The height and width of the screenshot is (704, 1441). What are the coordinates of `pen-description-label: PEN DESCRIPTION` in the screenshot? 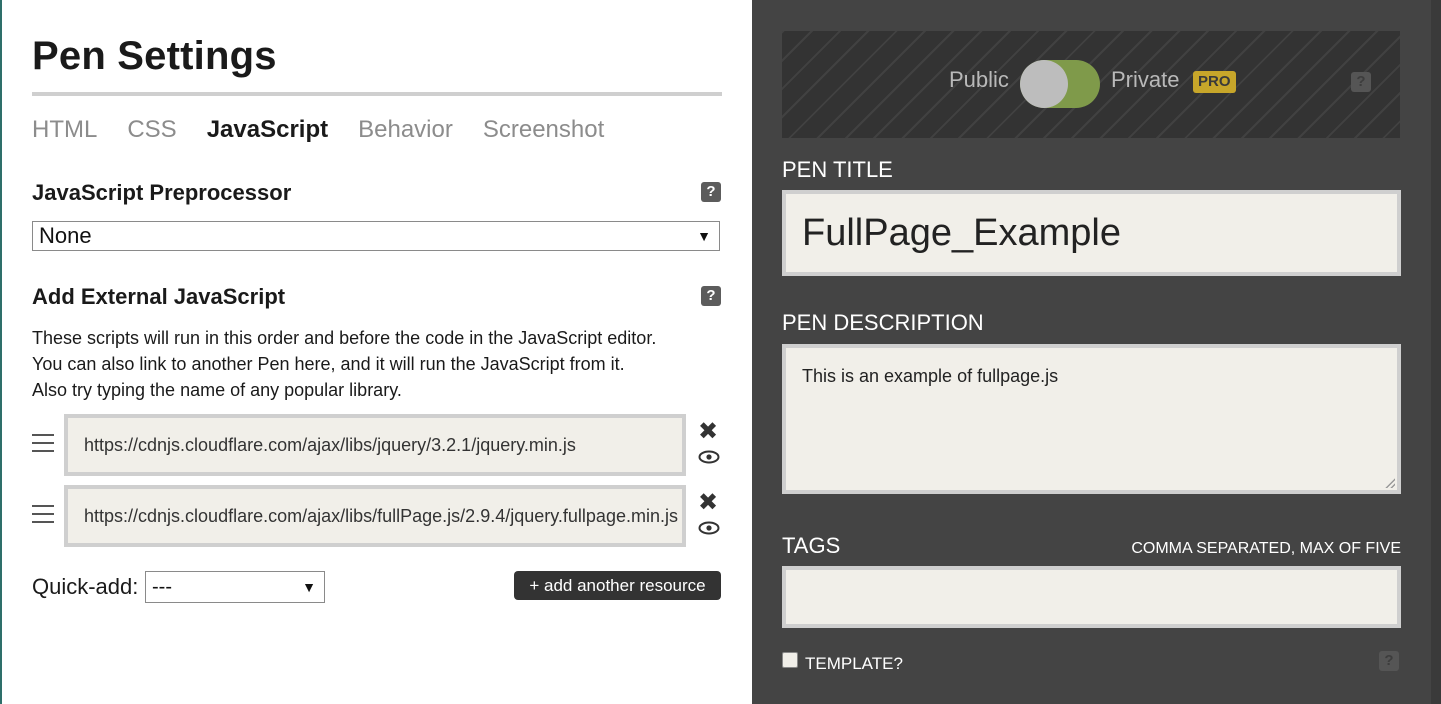 It's located at (883, 322).